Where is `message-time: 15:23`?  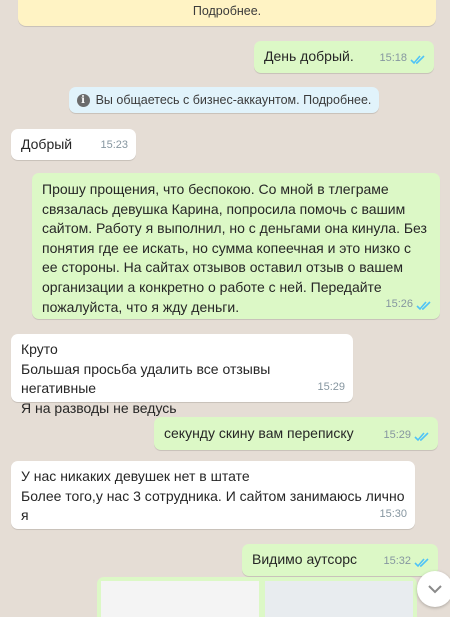
message-time: 15:23 is located at coordinates (114, 145).